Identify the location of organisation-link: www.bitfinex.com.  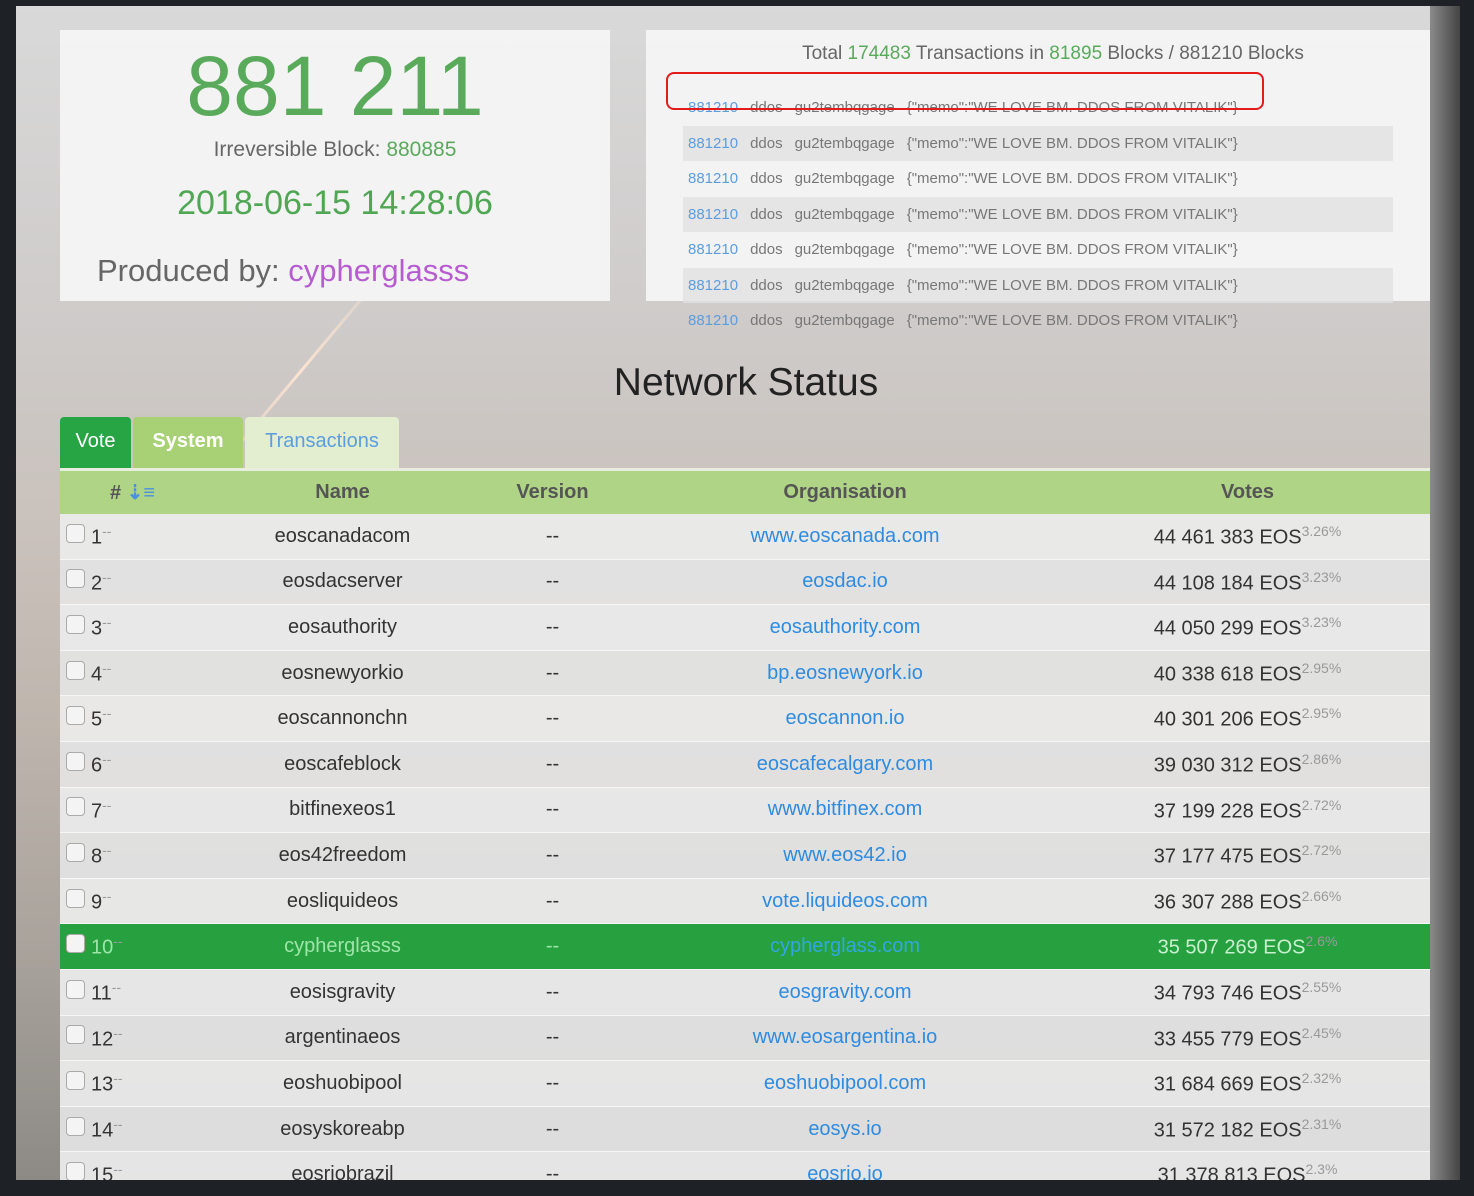
(845, 809).